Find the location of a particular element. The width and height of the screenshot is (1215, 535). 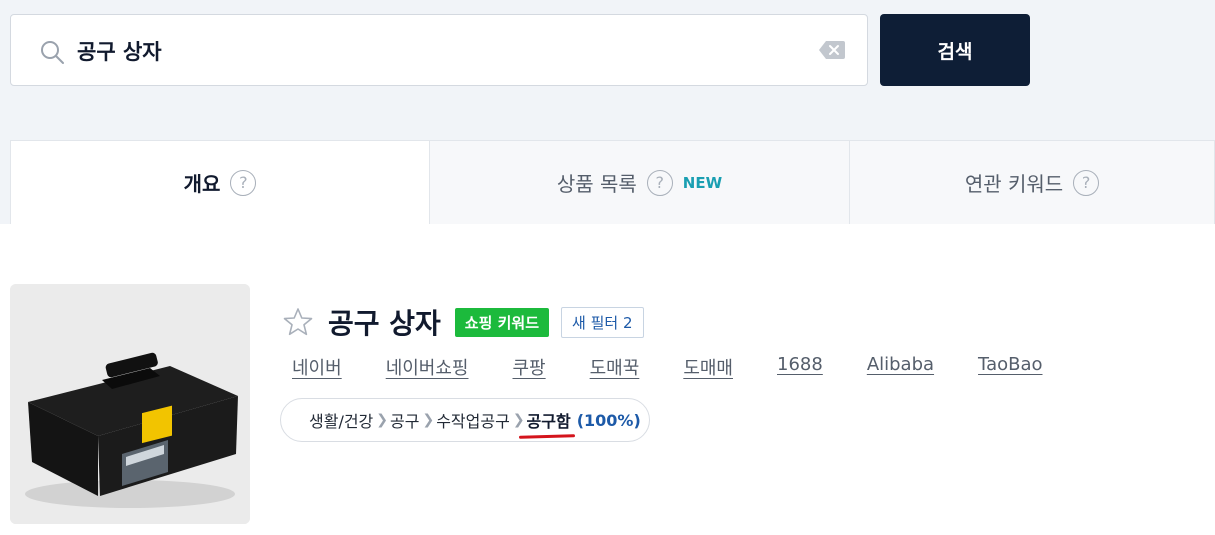

market-link-coupang: 쿠팡 is located at coordinates (529, 367).